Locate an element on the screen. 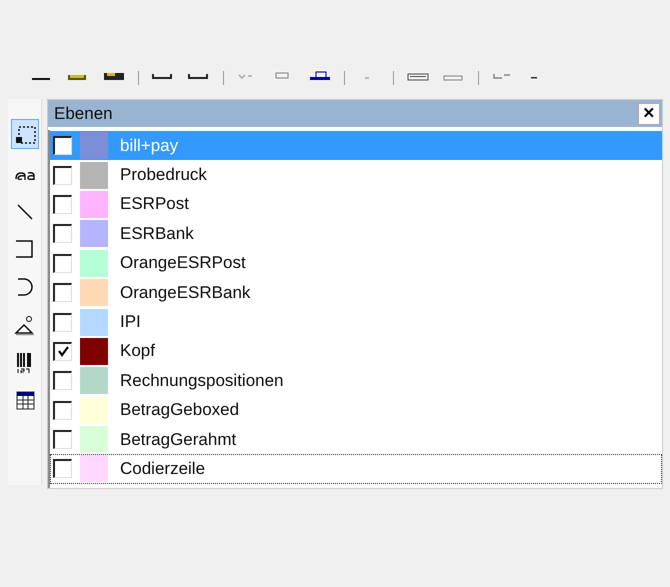 The image size is (670, 587). layer-row: Rechnungspositionen is located at coordinates (356, 381).